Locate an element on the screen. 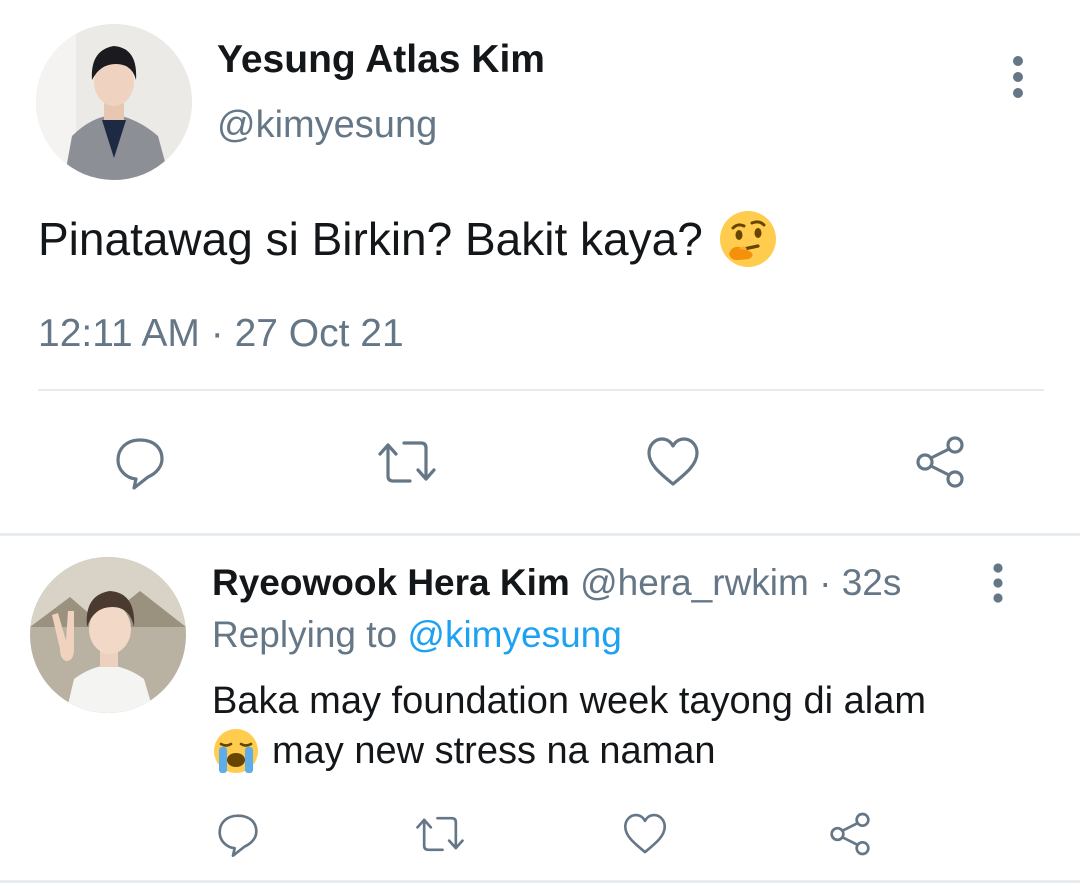 The image size is (1080, 885). divider is located at coordinates (541, 390).